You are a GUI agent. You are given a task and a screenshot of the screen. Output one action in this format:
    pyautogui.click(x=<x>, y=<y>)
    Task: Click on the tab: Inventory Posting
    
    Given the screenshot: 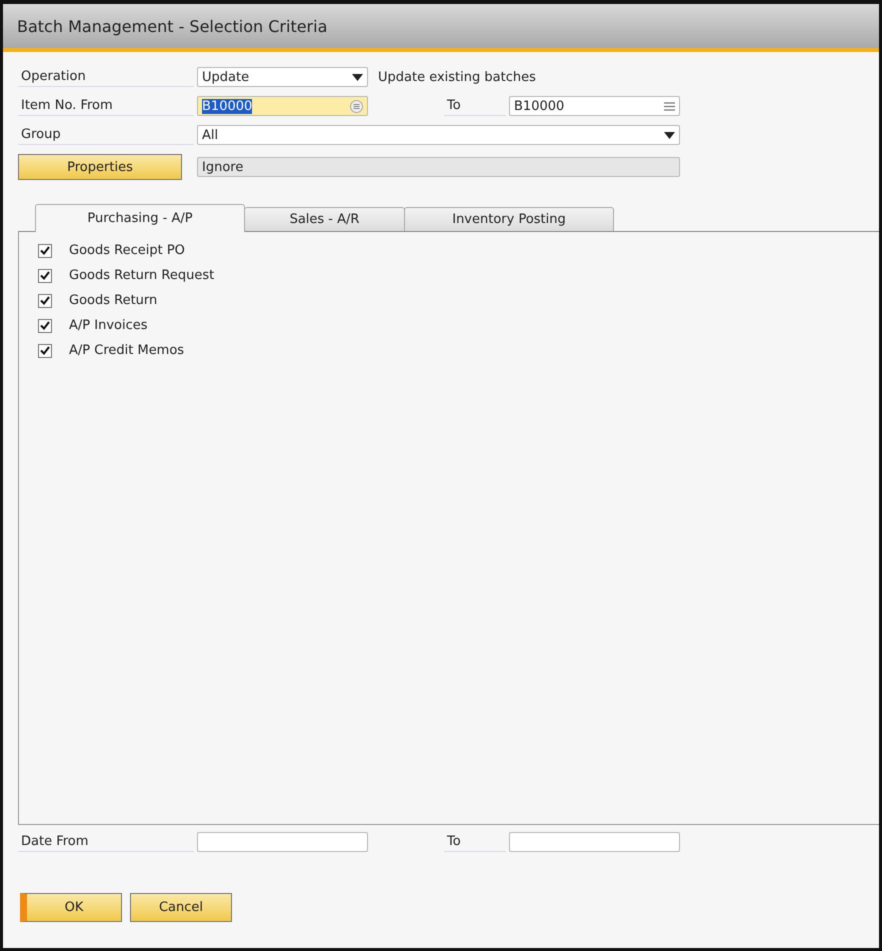 What is the action you would take?
    pyautogui.click(x=509, y=219)
    